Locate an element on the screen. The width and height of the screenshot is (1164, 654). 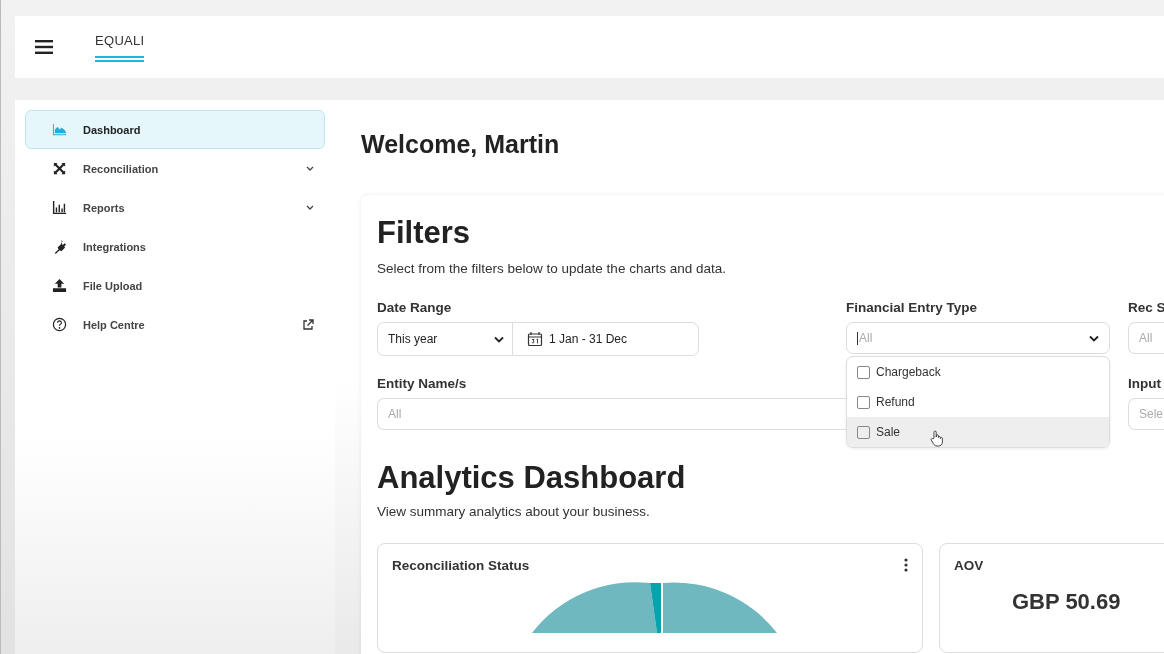
field-label: Entity Name/s is located at coordinates (422, 383).